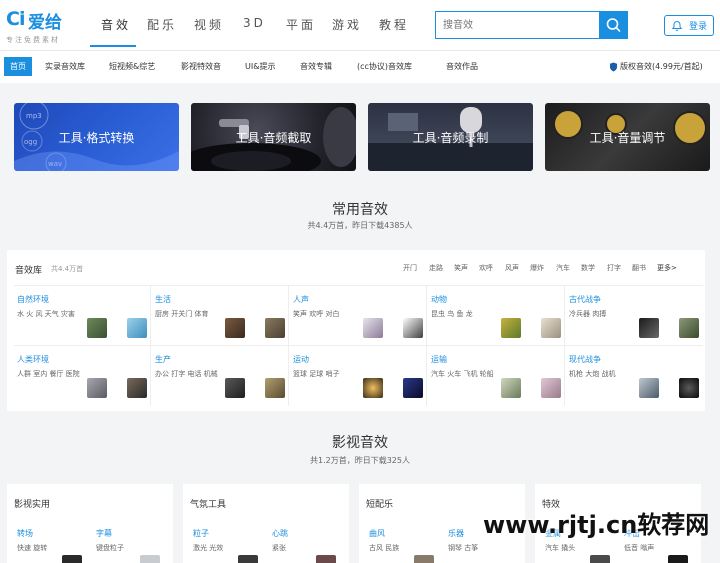 The height and width of the screenshot is (563, 720). What do you see at coordinates (677, 25) in the screenshot?
I see `user-icon` at bounding box center [677, 25].